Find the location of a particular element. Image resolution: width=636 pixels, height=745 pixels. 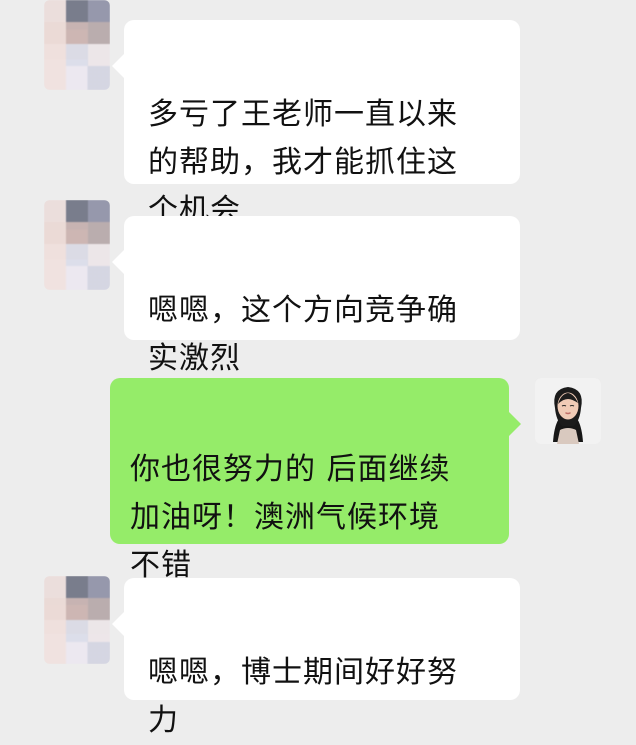

message-text: 嗯嗯，这个方向竞争确 实激烈 is located at coordinates (303, 334).